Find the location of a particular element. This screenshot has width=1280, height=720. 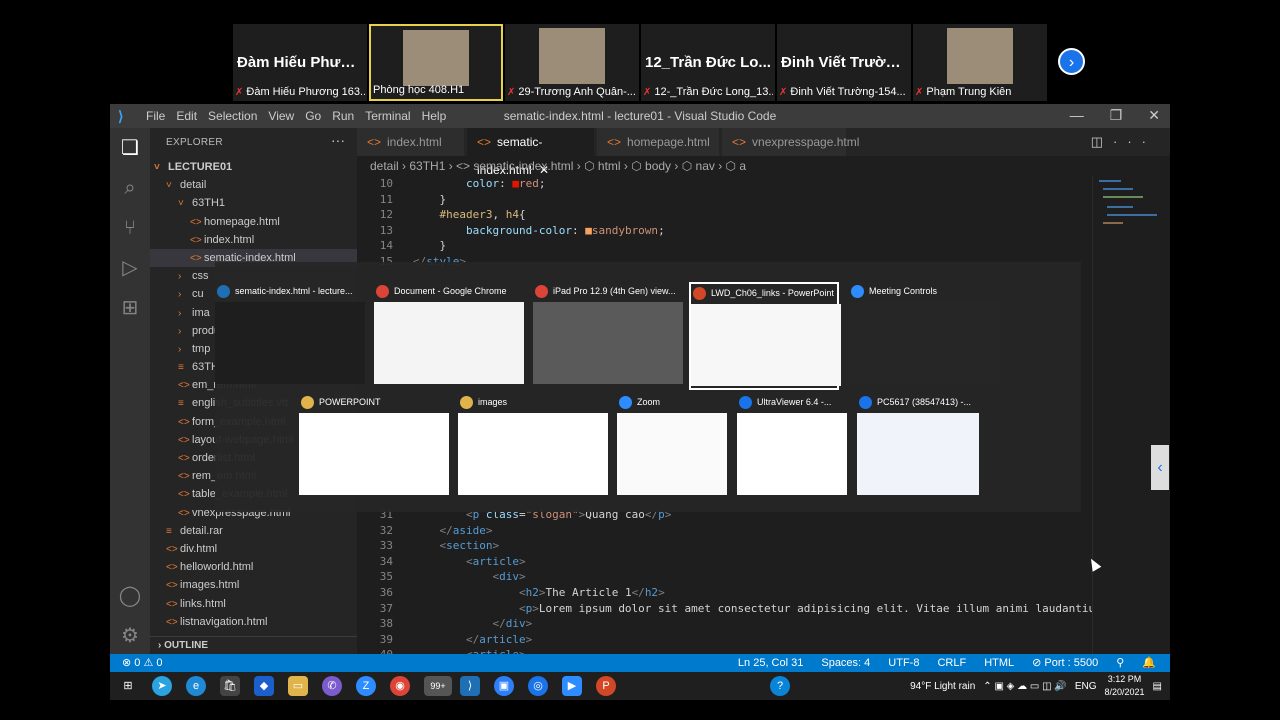

settings-gear-icon: ⚙ is located at coordinates (130, 636).